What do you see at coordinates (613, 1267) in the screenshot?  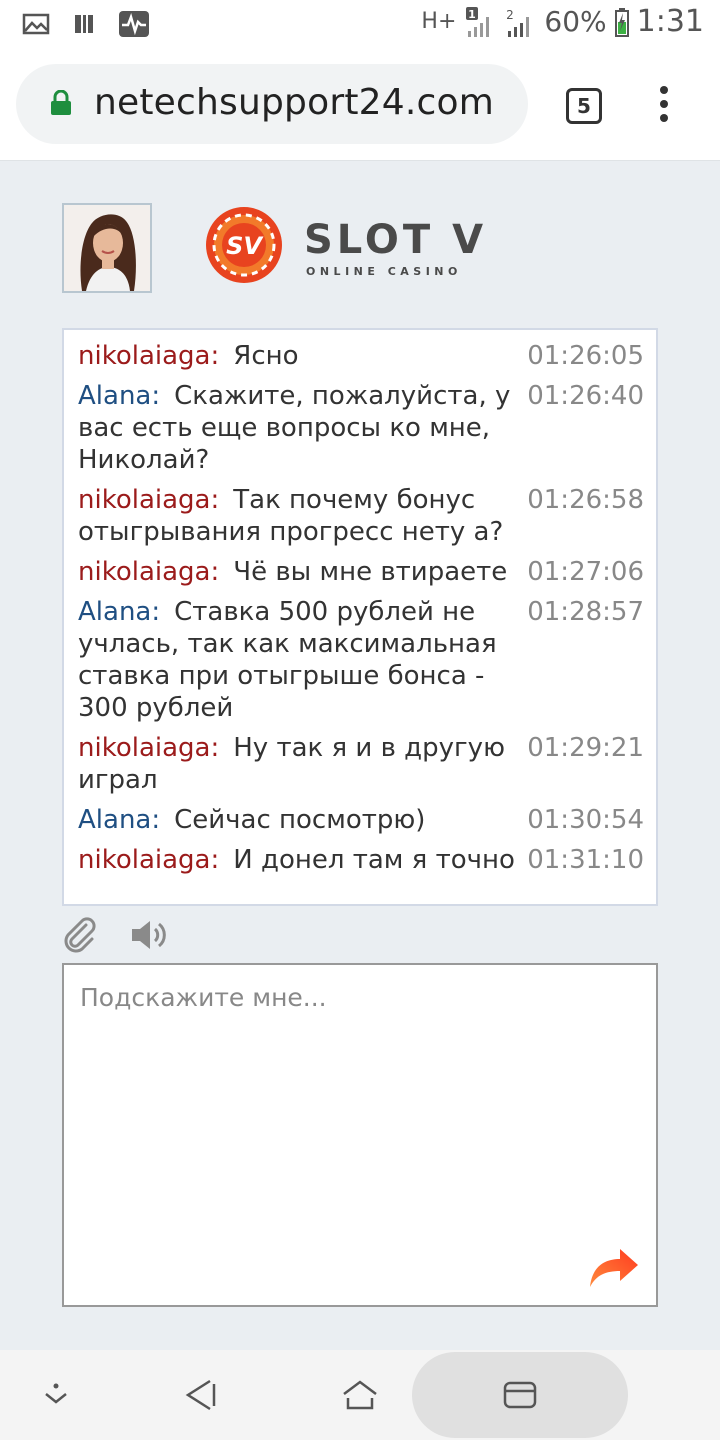 I see `send-arrow-icon` at bounding box center [613, 1267].